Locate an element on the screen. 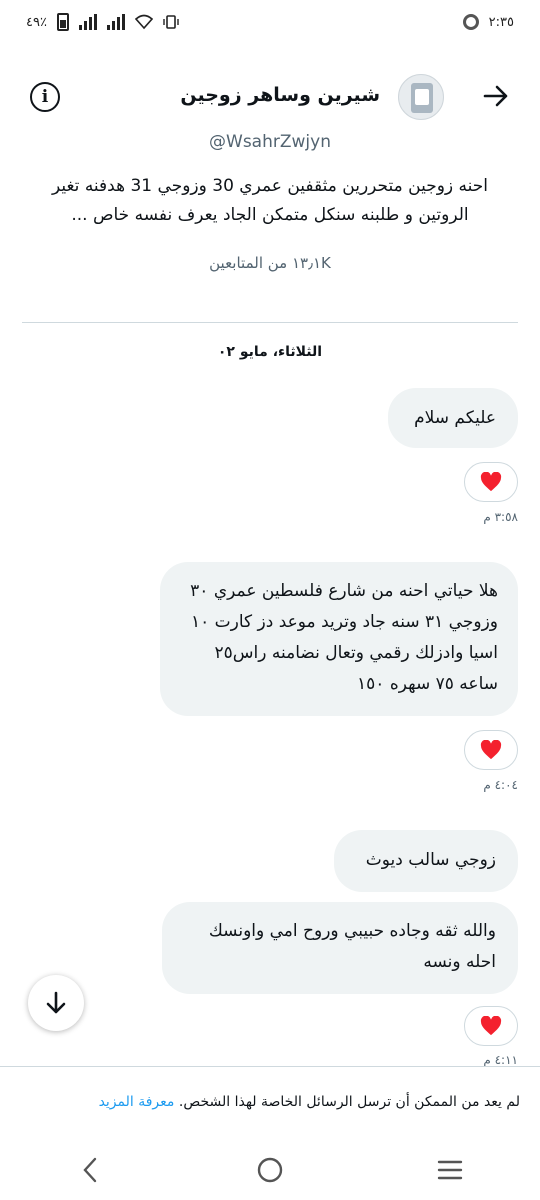 The image size is (540, 1200). status-bar: ٤٩٪ ٢:٣٥ is located at coordinates (270, 22).